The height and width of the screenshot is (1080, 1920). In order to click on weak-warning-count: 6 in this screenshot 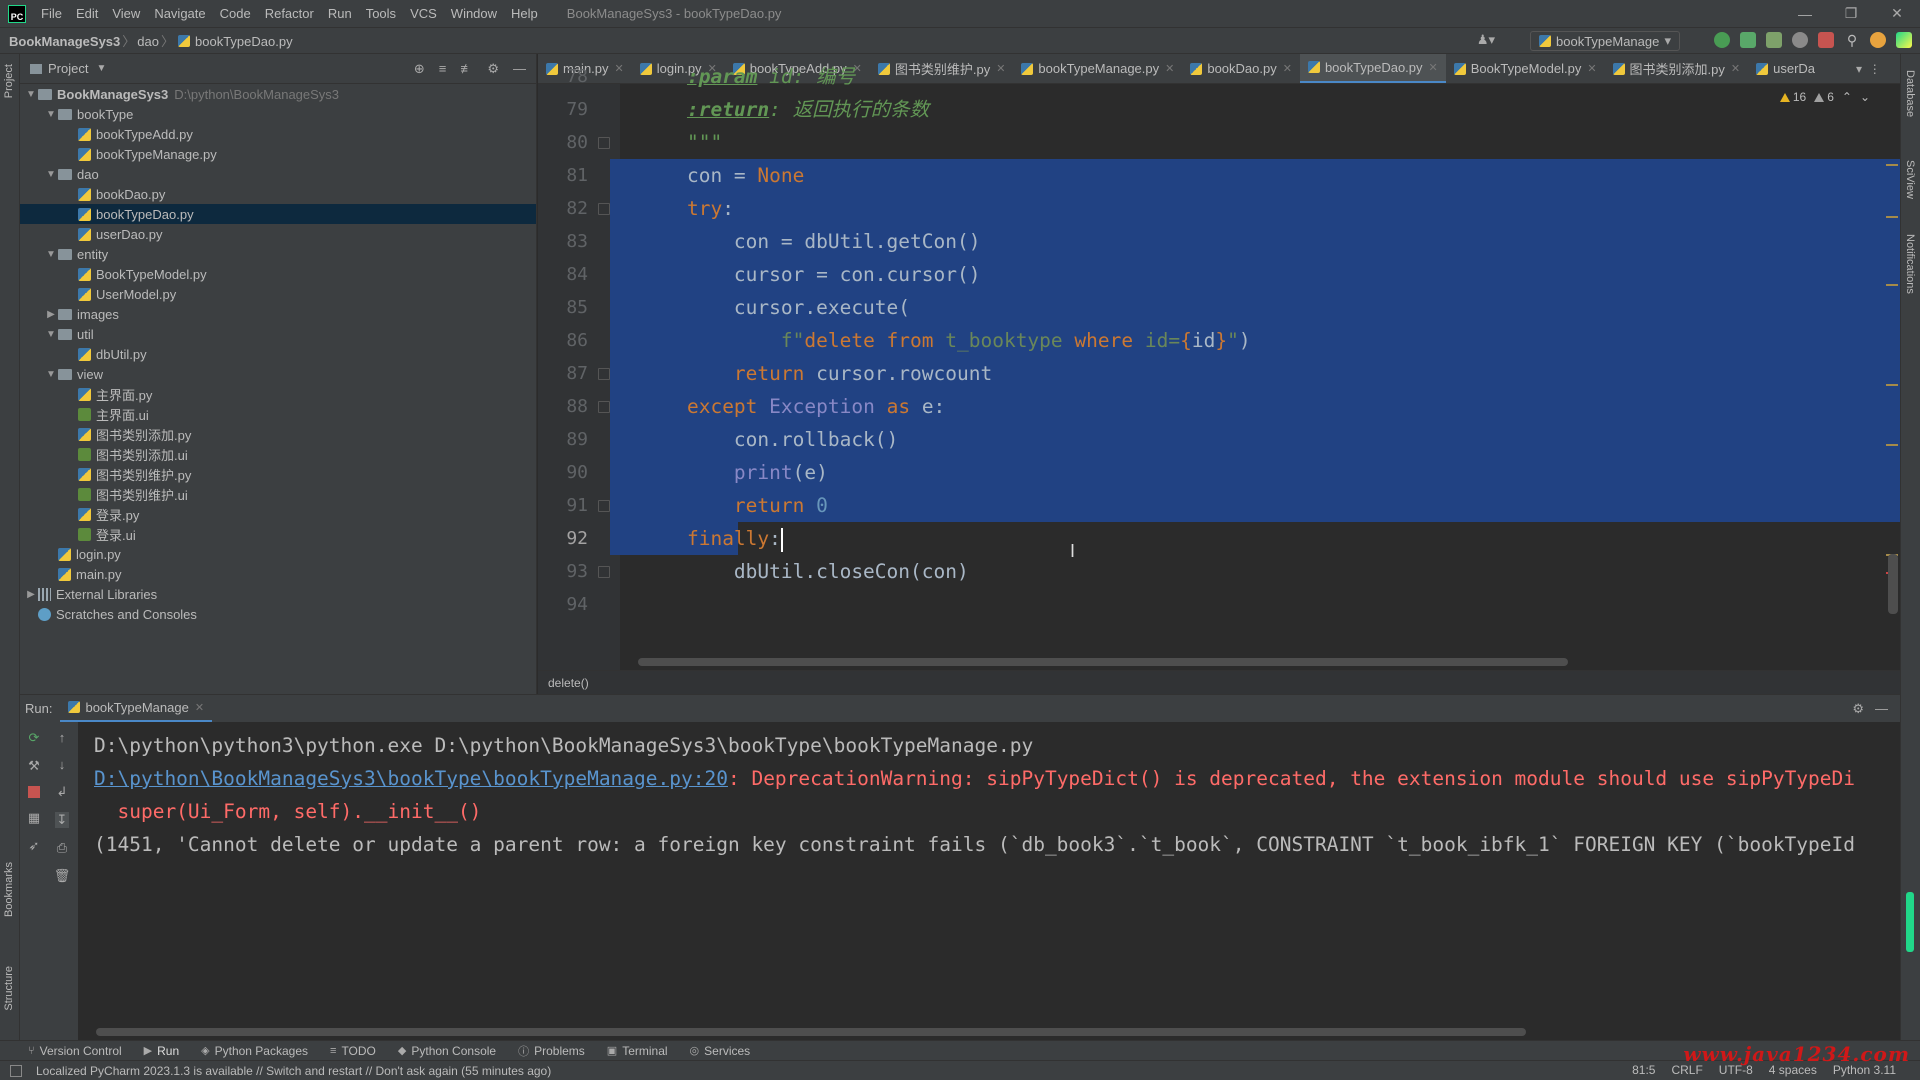, I will do `click(1824, 97)`.